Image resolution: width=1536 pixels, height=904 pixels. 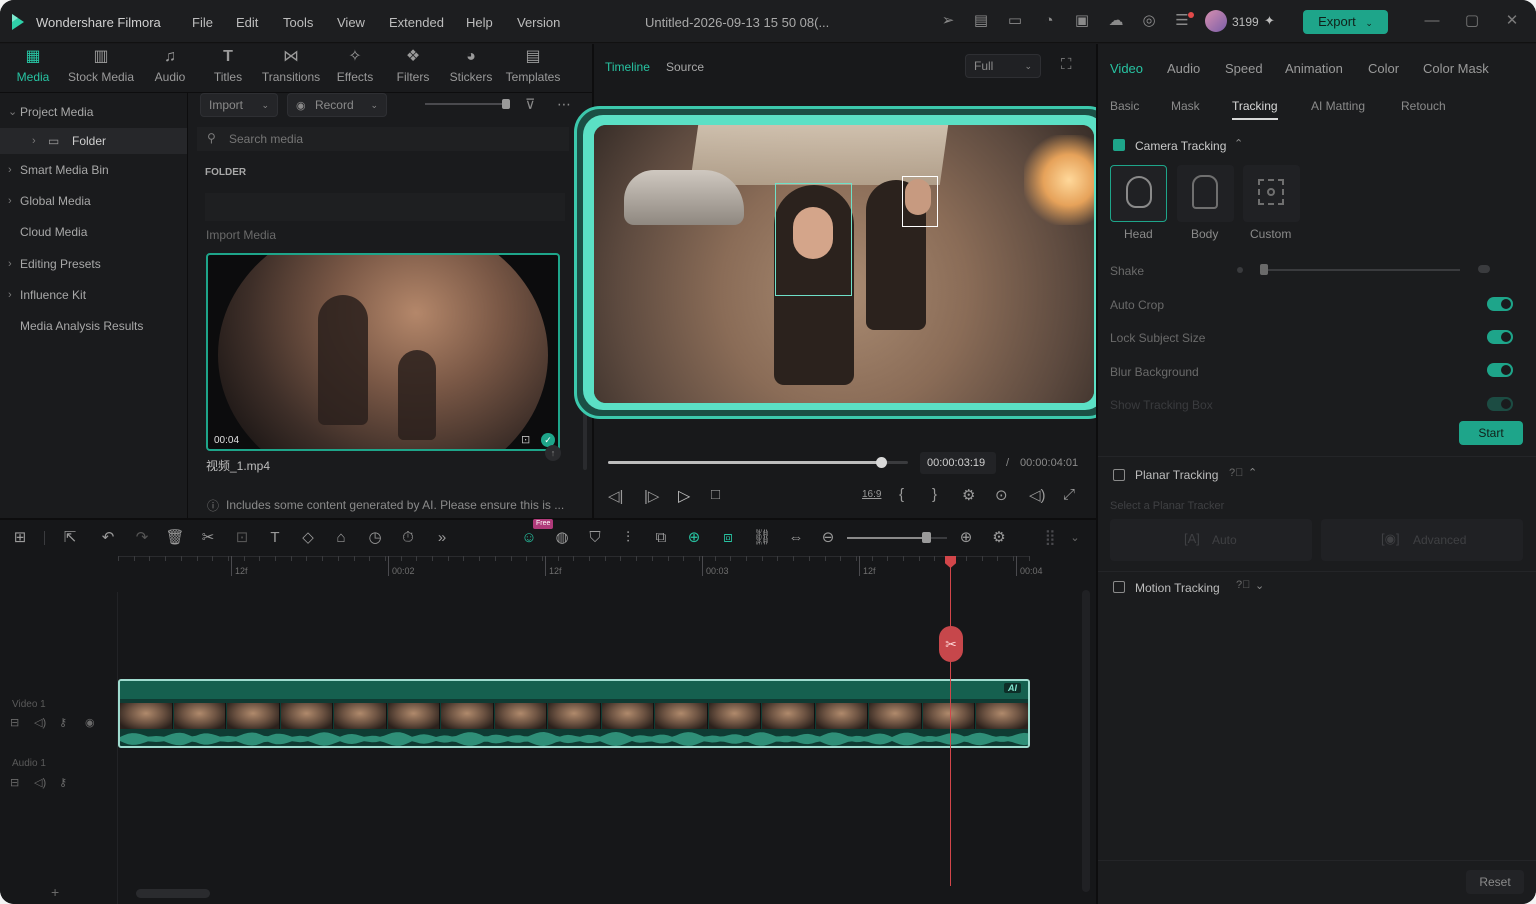 What do you see at coordinates (101, 66) in the screenshot?
I see `tab-stock-media: ▥ Stock Media` at bounding box center [101, 66].